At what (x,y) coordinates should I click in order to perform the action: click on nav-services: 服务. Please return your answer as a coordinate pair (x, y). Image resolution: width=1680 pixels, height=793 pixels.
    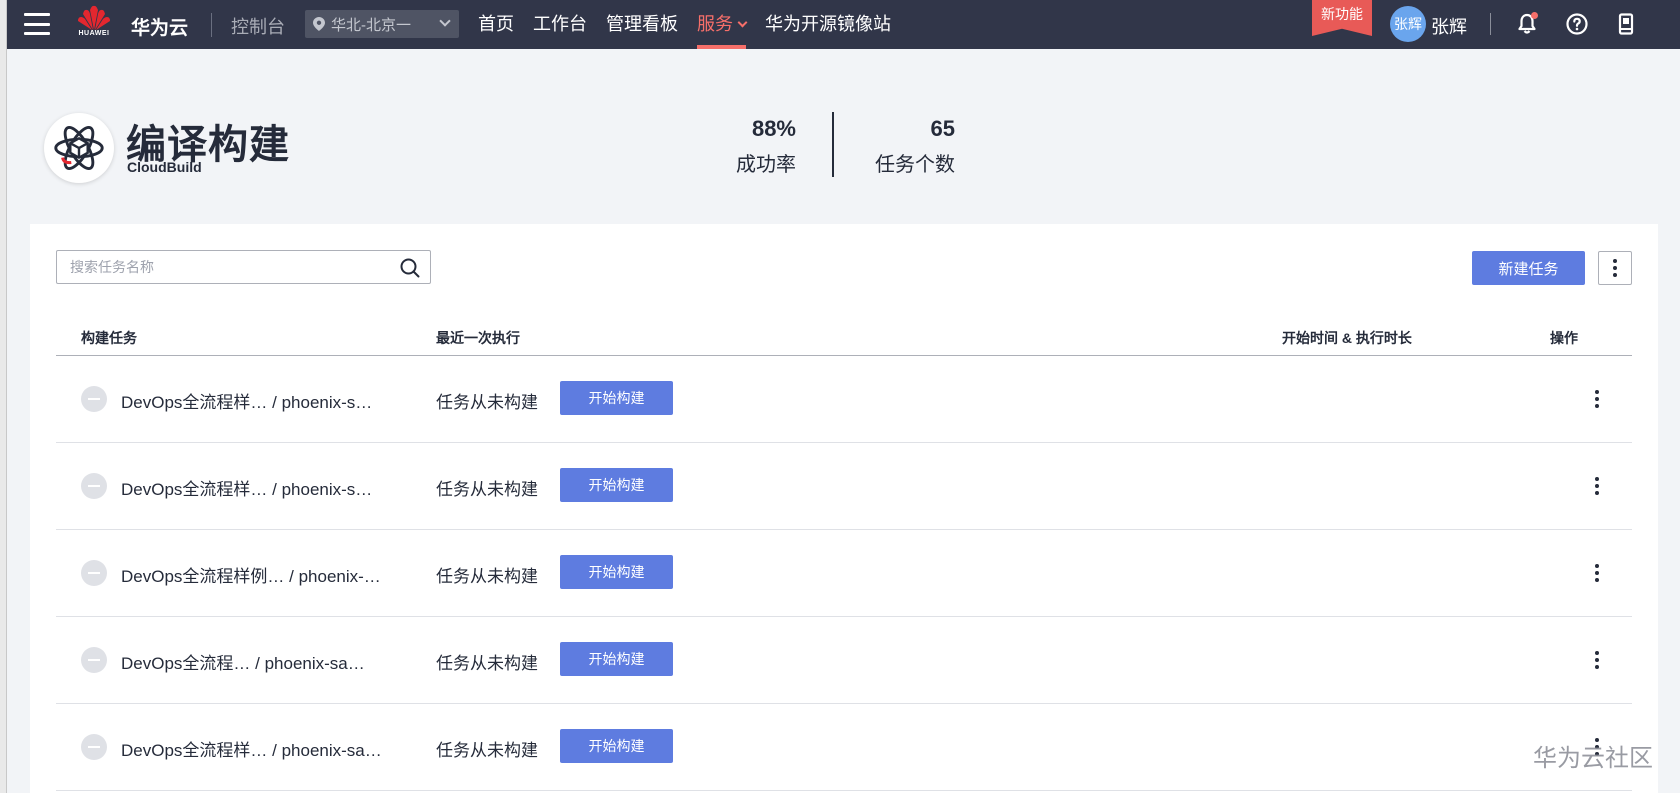
    Looking at the image, I should click on (722, 24).